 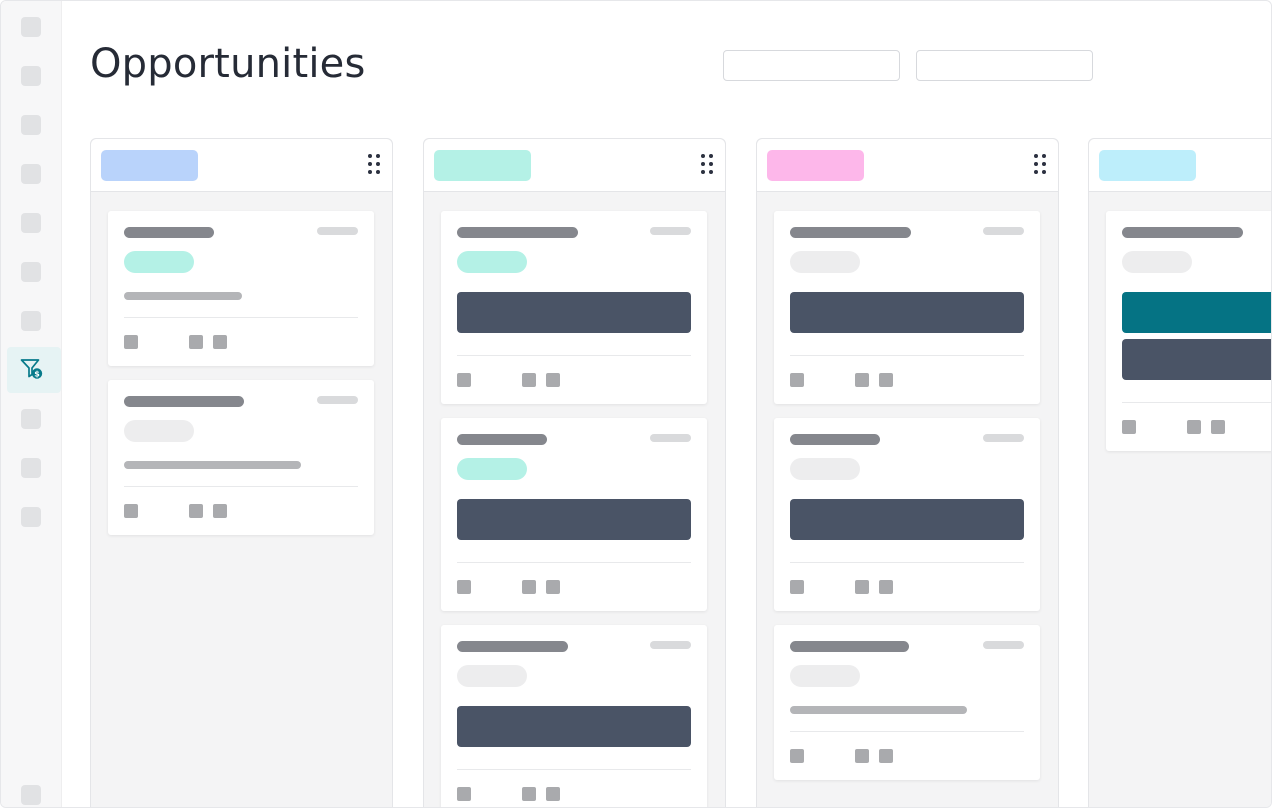 I want to click on card-highlight-block, so click(x=1196, y=312).